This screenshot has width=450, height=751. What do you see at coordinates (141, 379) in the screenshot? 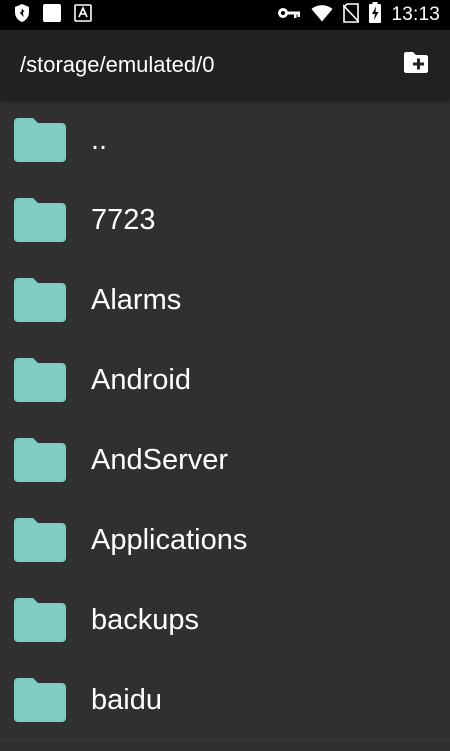
I see `file-name: Android` at bounding box center [141, 379].